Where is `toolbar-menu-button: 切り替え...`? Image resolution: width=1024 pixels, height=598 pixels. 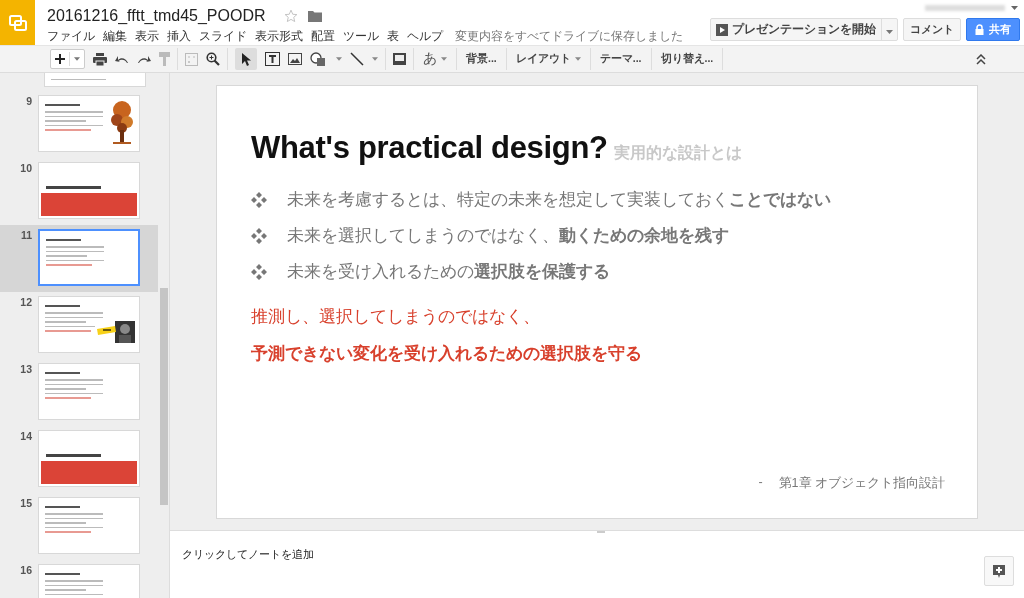 toolbar-menu-button: 切り替え... is located at coordinates (687, 59).